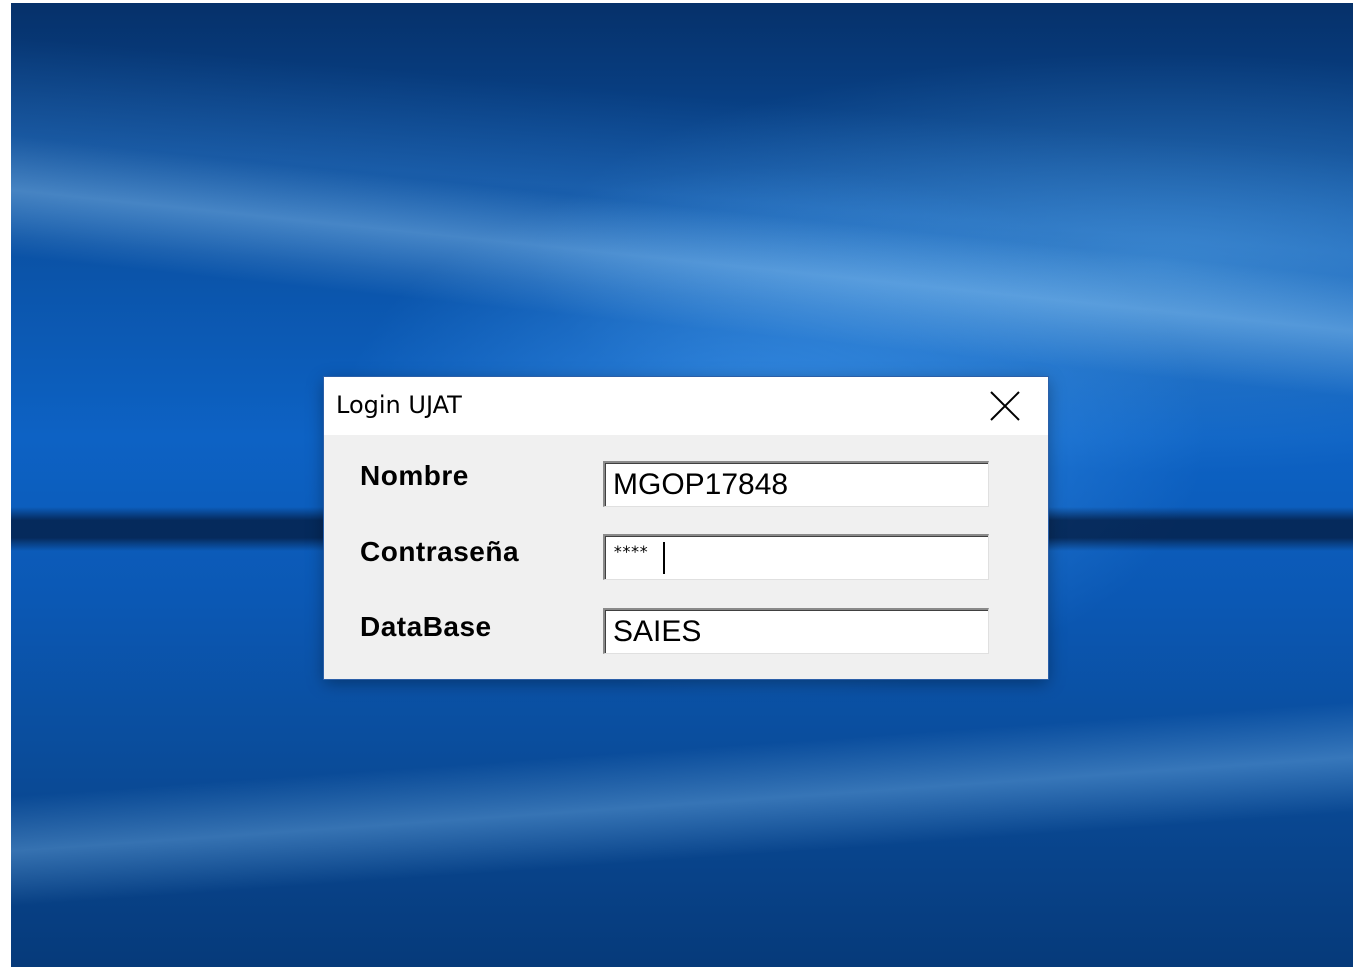  What do you see at coordinates (657, 631) in the screenshot?
I see `database-value: SAIES` at bounding box center [657, 631].